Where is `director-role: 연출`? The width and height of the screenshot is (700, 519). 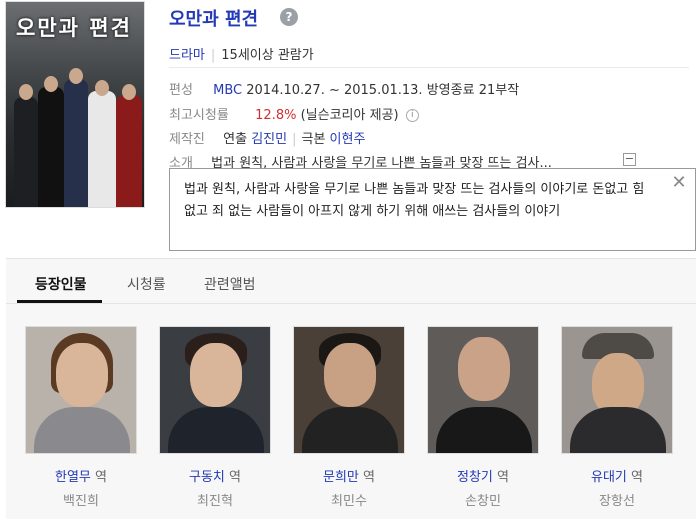 director-role: 연출 is located at coordinates (235, 139).